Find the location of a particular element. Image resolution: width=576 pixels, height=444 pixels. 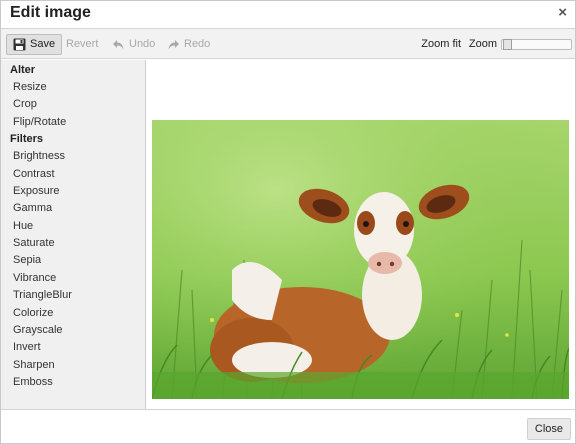

sidebar-item-grayscale: Grayscale is located at coordinates (38, 330).